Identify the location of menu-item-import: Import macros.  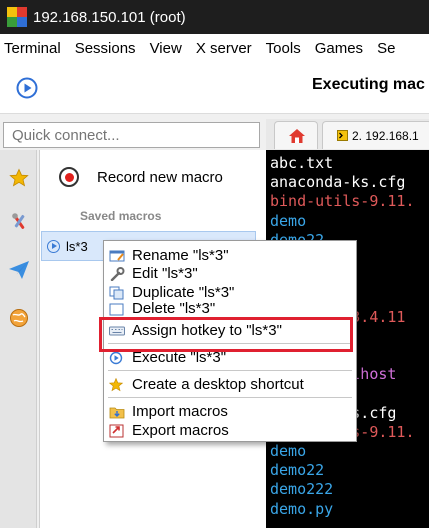
(230, 411).